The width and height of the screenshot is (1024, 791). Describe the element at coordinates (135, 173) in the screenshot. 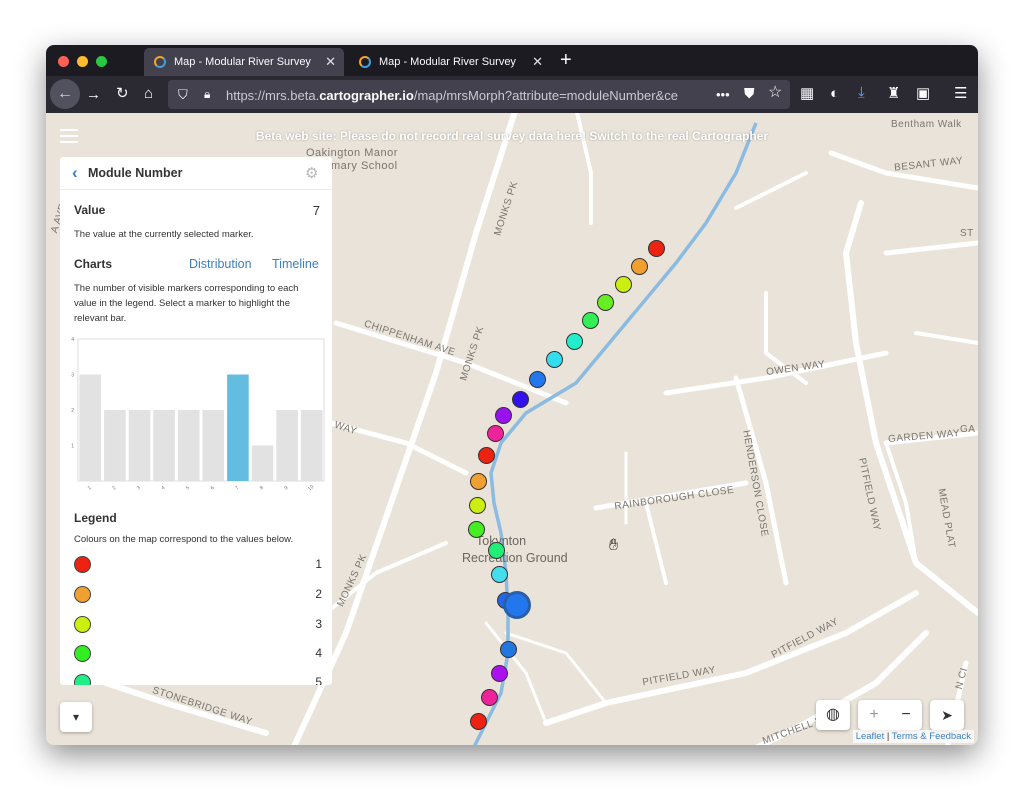

I see `panel-title: Module Number` at that location.